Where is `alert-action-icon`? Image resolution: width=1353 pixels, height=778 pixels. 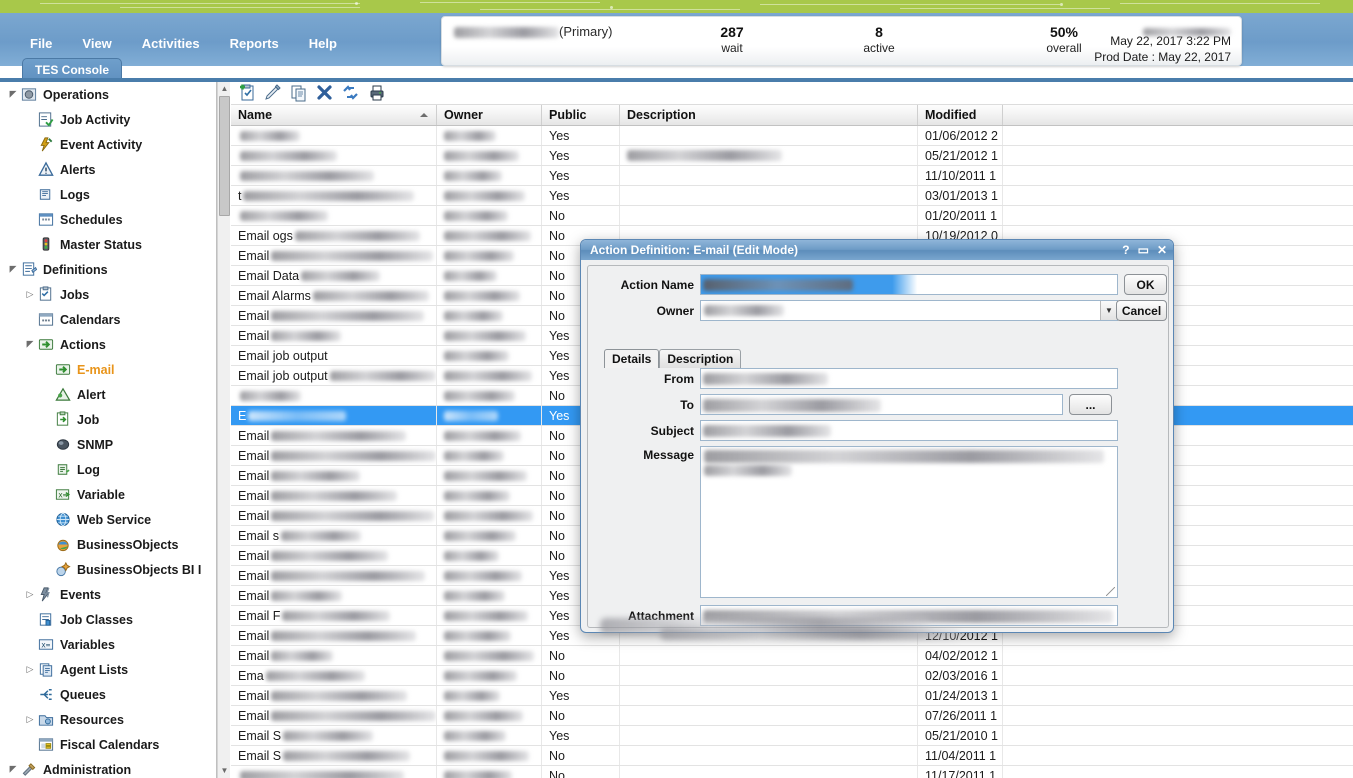 alert-action-icon is located at coordinates (63, 394).